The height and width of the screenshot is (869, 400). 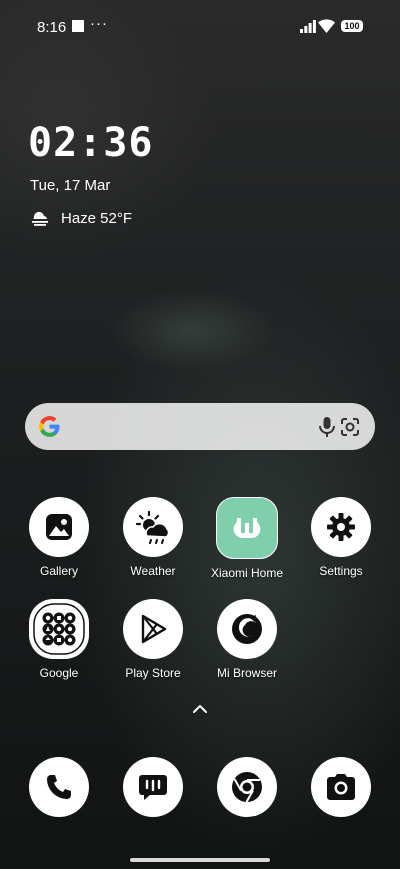 What do you see at coordinates (153, 527) in the screenshot?
I see `weather-icon` at bounding box center [153, 527].